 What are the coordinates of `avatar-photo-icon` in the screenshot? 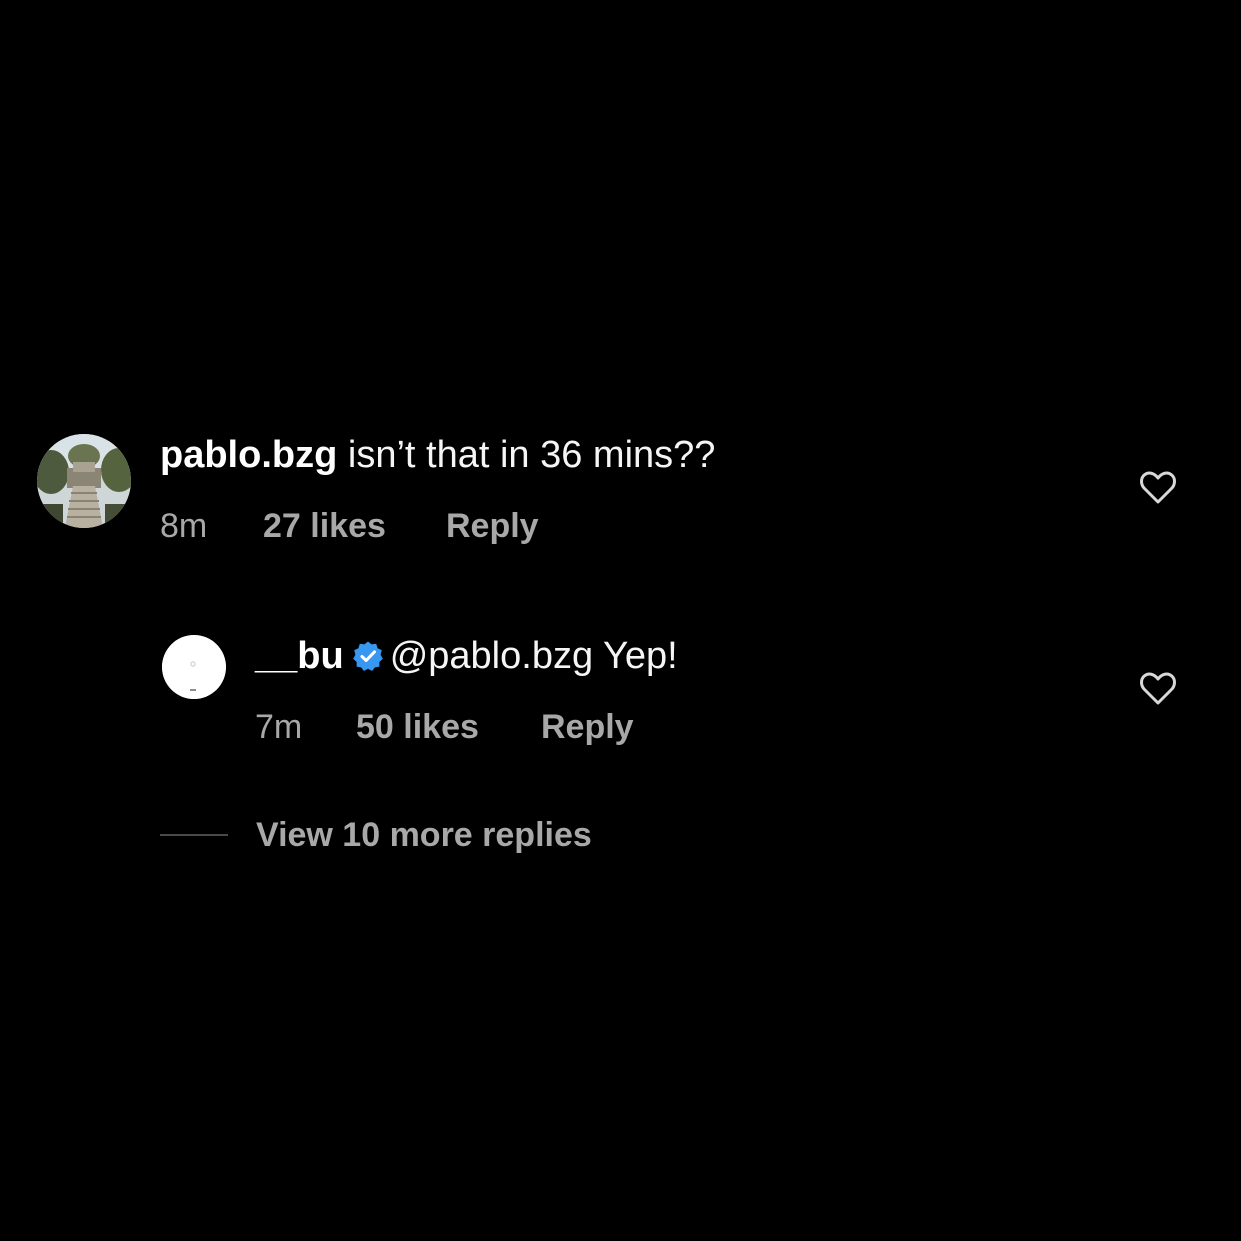 It's located at (84, 481).